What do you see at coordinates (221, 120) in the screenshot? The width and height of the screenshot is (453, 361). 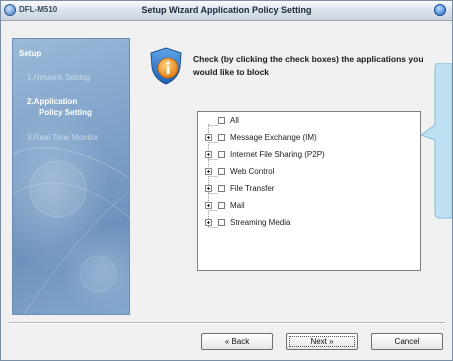 I see `checkbox-all` at bounding box center [221, 120].